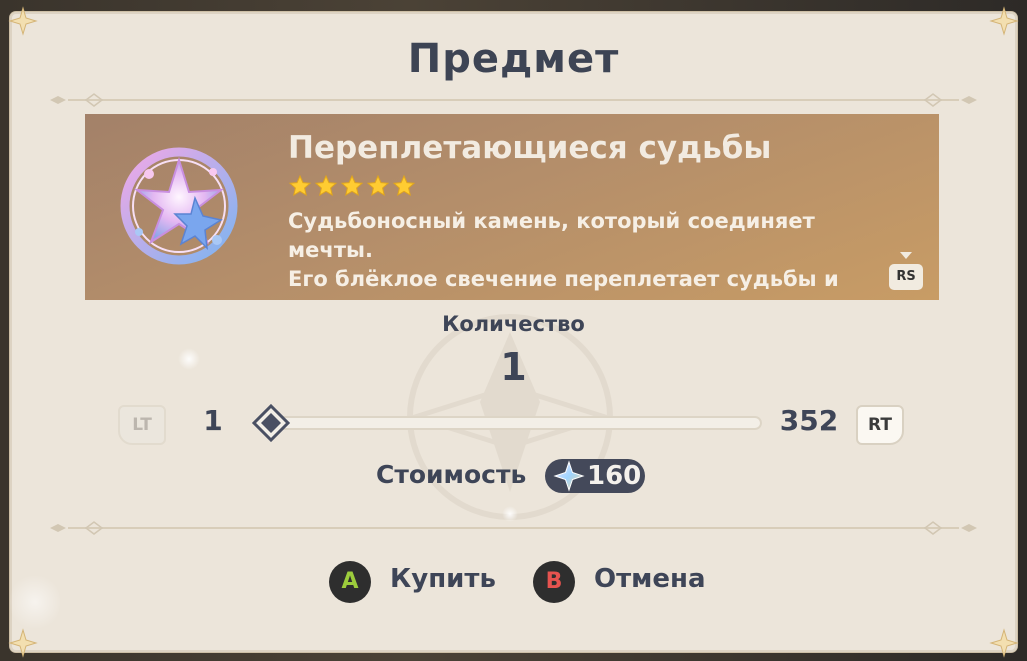 The height and width of the screenshot is (661, 1027). I want to click on buy-button: Купить, so click(443, 579).